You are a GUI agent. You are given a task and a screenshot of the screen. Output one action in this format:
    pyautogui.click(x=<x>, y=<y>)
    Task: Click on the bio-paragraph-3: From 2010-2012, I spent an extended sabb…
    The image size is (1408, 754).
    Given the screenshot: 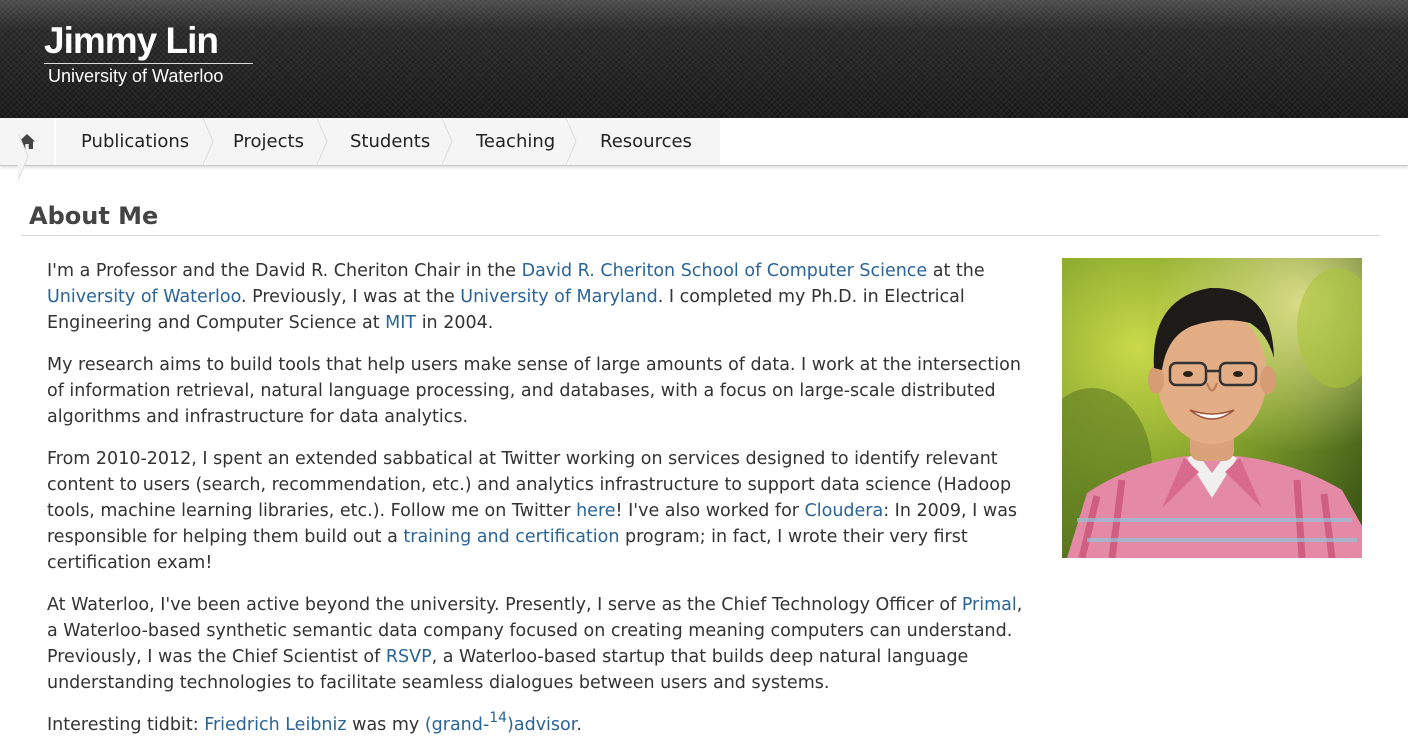 What is the action you would take?
    pyautogui.click(x=542, y=511)
    